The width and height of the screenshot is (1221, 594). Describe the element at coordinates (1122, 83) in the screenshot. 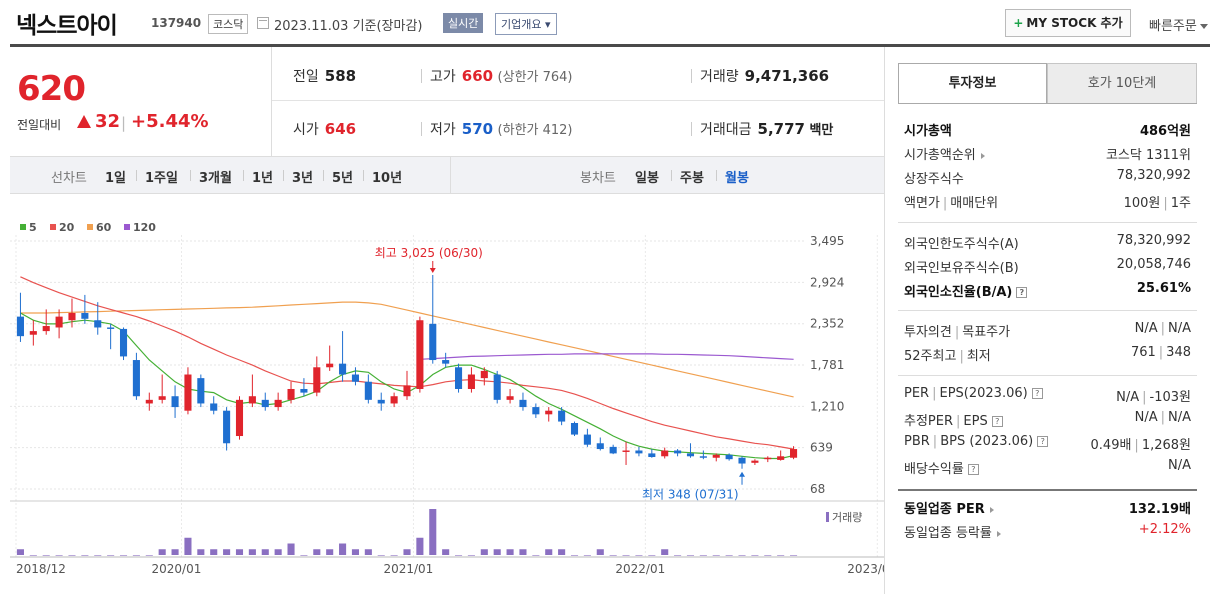

I see `tab-order-book: 호가 10단계` at that location.